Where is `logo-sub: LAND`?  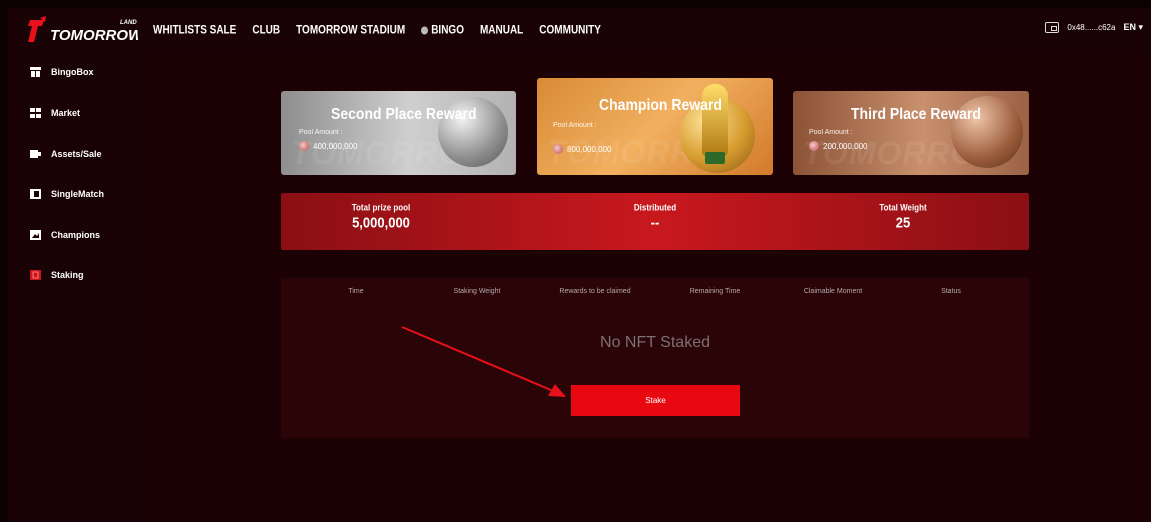 logo-sub: LAND is located at coordinates (128, 23).